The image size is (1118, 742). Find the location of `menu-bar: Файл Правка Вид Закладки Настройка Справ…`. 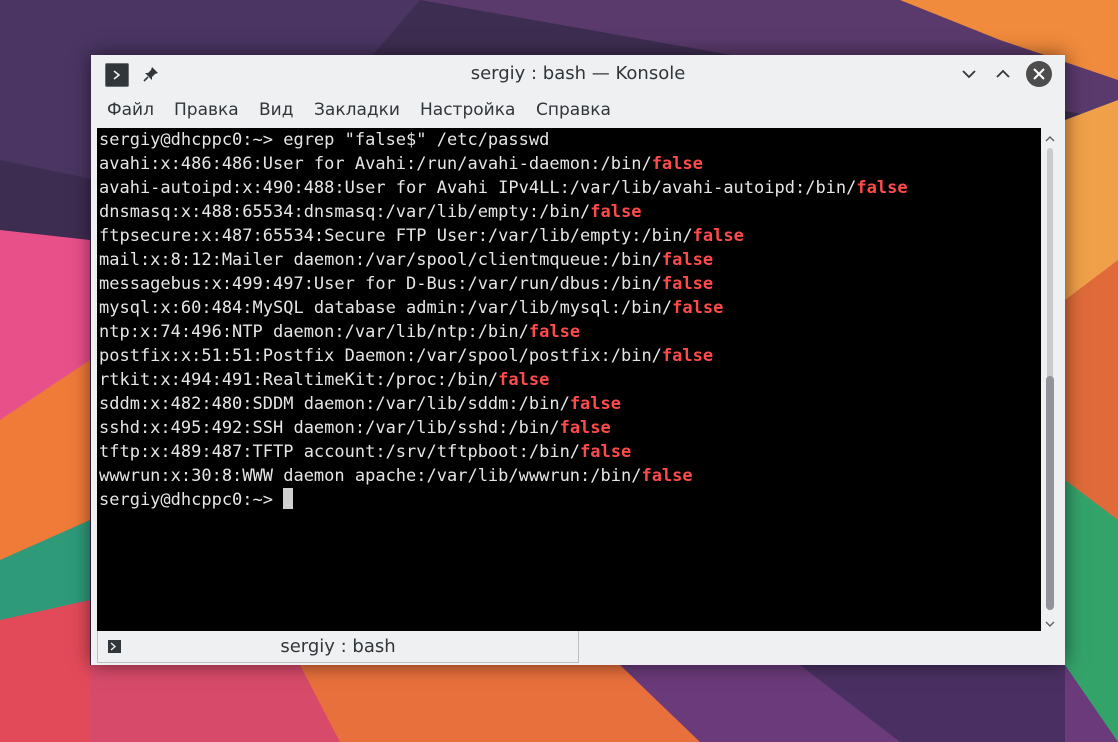

menu-bar: Файл Правка Вид Закладки Настройка Справ… is located at coordinates (578, 110).